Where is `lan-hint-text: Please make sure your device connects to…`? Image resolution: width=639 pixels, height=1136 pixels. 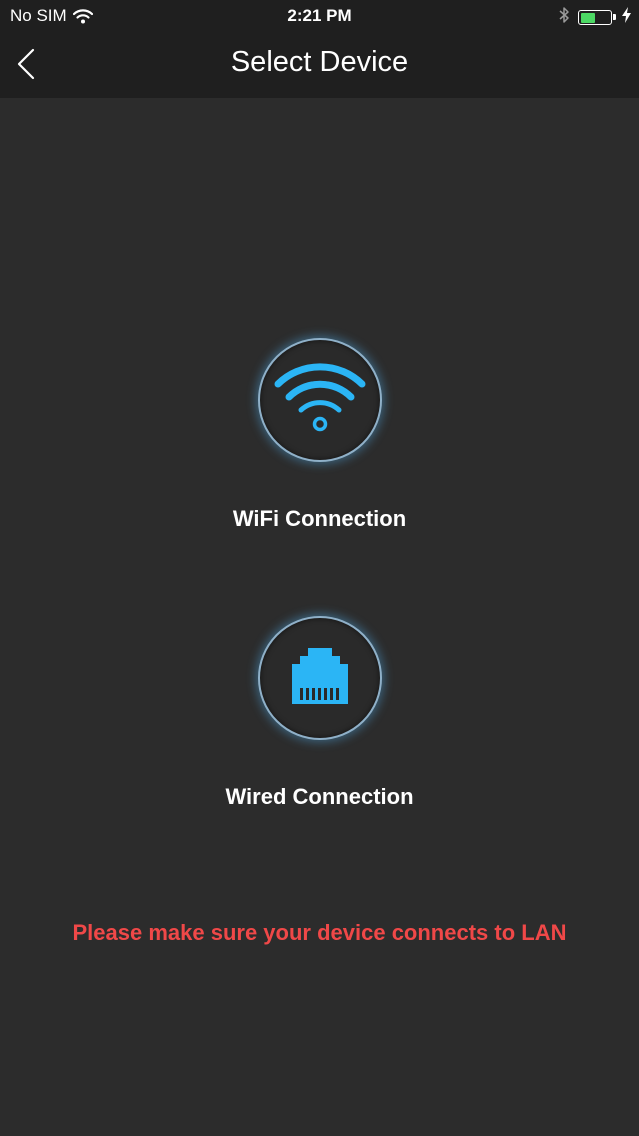 lan-hint-text: Please make sure your device connects to… is located at coordinates (319, 932).